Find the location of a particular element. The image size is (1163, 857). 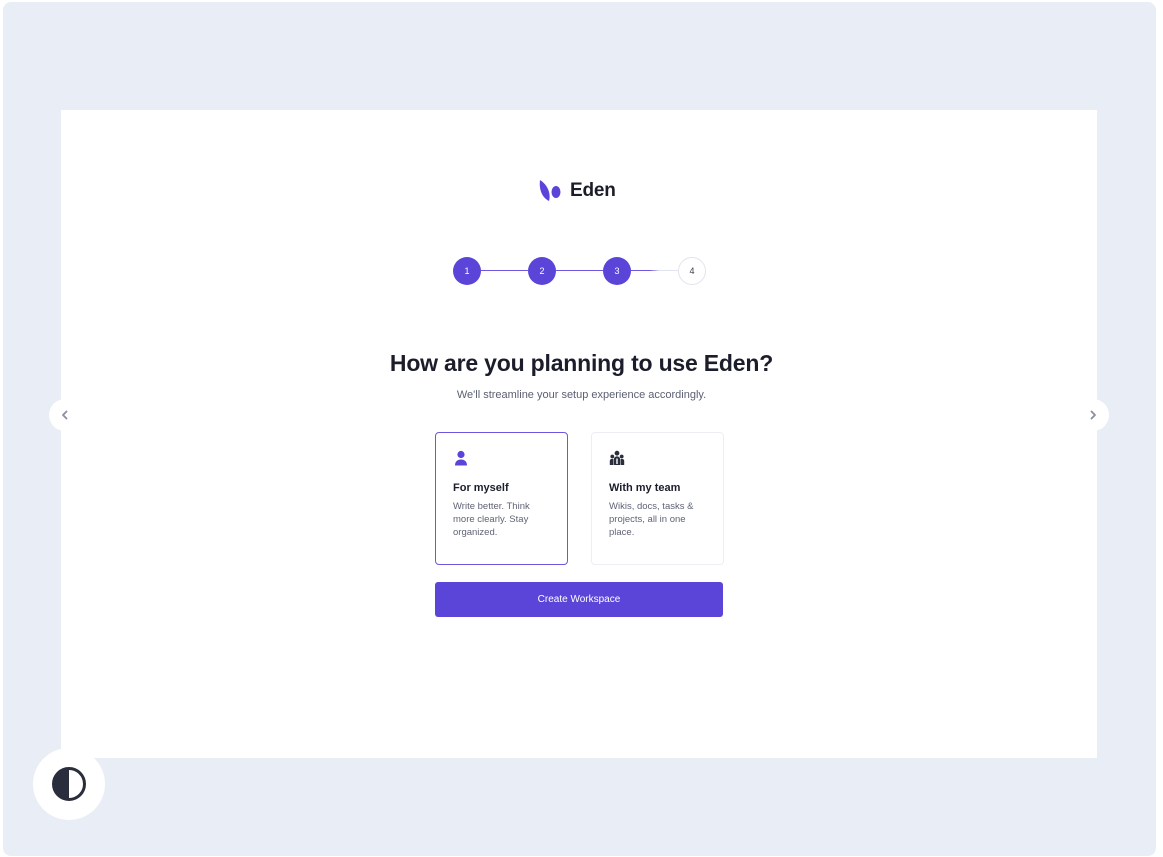

next-button is located at coordinates (1093, 415).